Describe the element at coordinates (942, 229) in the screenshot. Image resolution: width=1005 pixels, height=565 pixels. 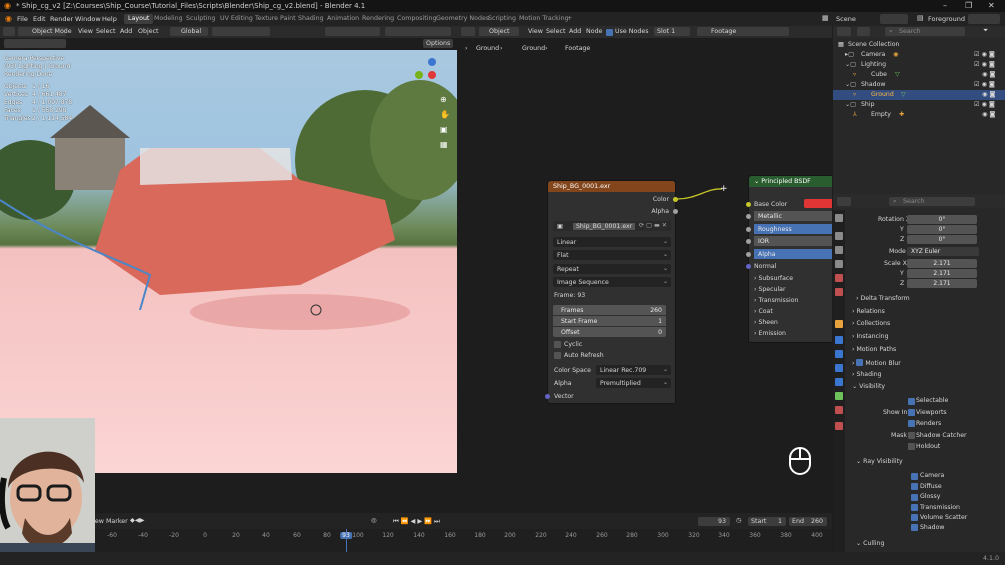
I see `rotation-y-field: 0°` at that location.